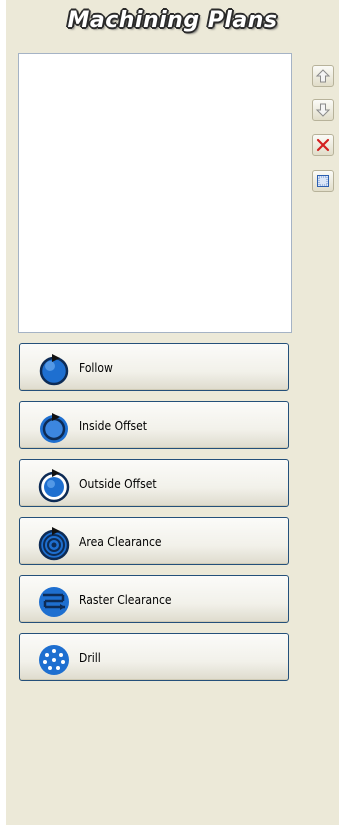  What do you see at coordinates (154, 657) in the screenshot?
I see `drill-button: Drill` at bounding box center [154, 657].